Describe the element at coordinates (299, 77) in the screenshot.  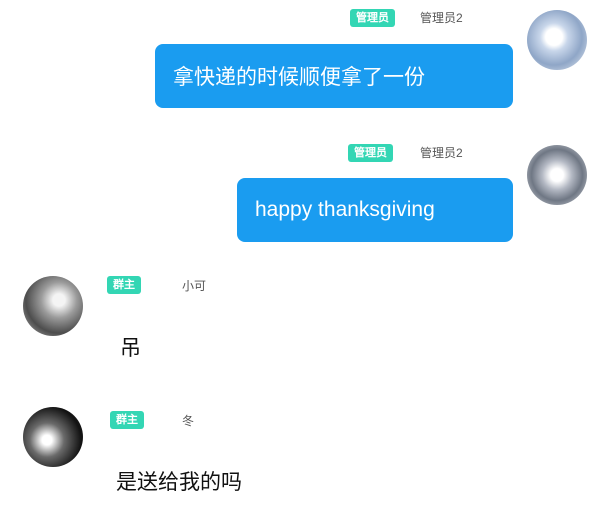
I see `message-text: 拿快递的时候顺便拿了一份` at that location.